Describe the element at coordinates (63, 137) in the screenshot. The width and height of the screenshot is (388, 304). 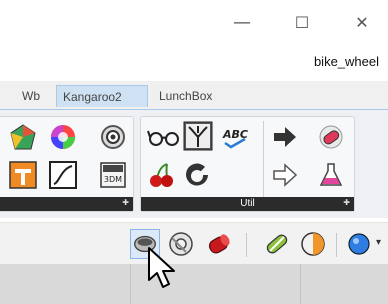
I see `color-wheel-icon` at that location.